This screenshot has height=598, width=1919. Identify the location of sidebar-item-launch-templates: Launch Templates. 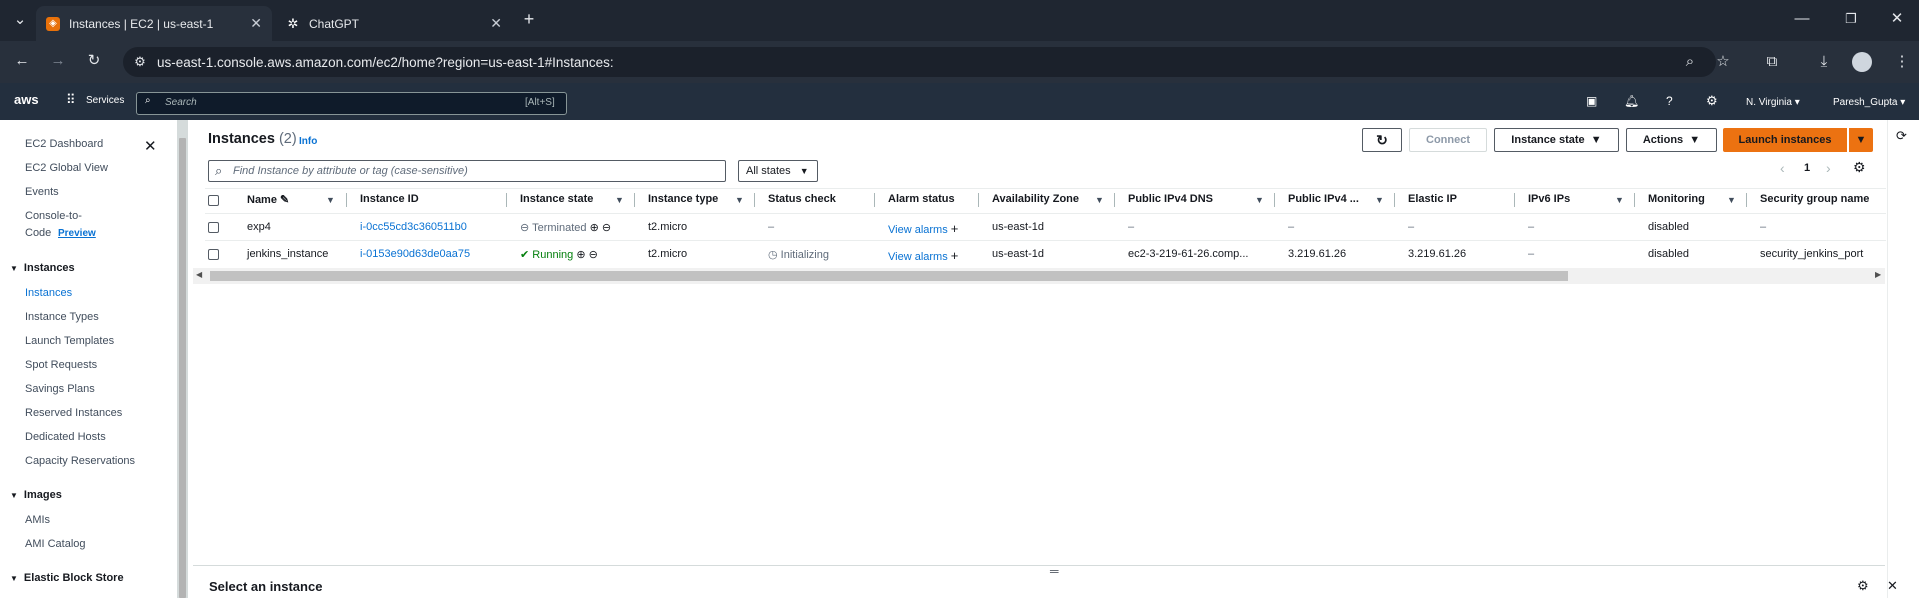
(69, 341).